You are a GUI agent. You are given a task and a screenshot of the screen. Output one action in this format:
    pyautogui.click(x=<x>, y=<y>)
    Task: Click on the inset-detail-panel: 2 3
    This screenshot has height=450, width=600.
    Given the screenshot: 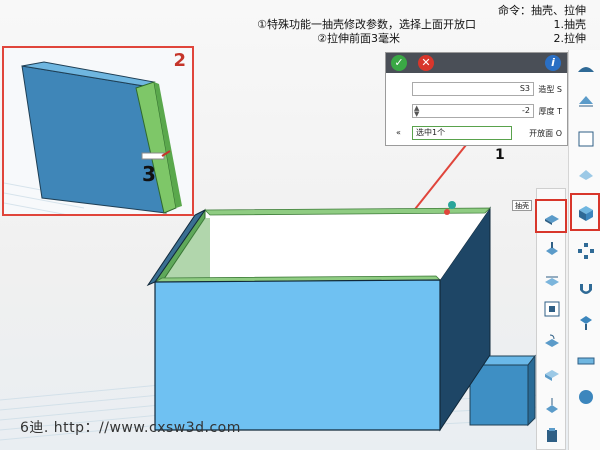 What is the action you would take?
    pyautogui.click(x=98, y=131)
    